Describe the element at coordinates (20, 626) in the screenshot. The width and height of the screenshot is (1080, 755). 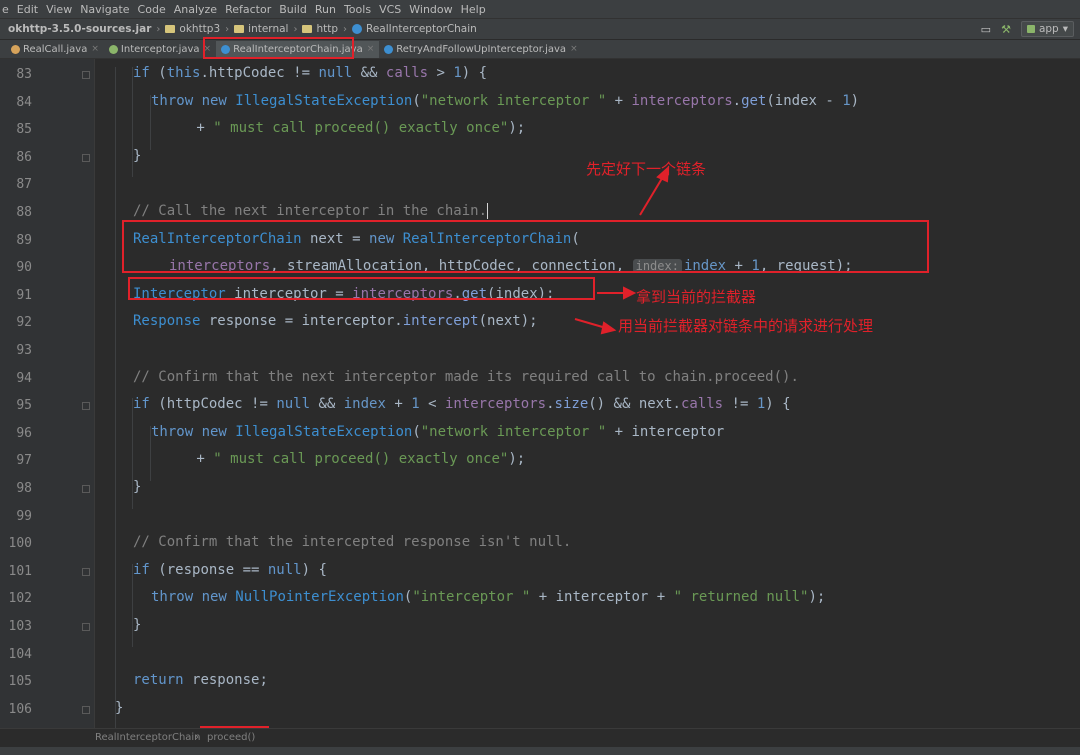
I see `line-number: 103` at that location.